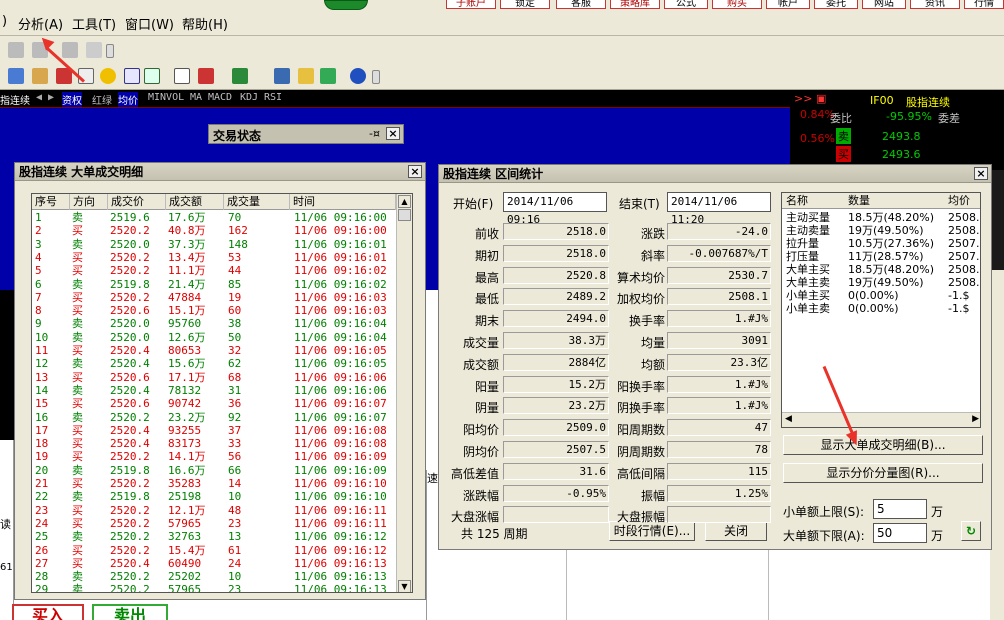 The height and width of the screenshot is (620, 1004). I want to click on menu-tools: 工具(T), so click(94, 23).